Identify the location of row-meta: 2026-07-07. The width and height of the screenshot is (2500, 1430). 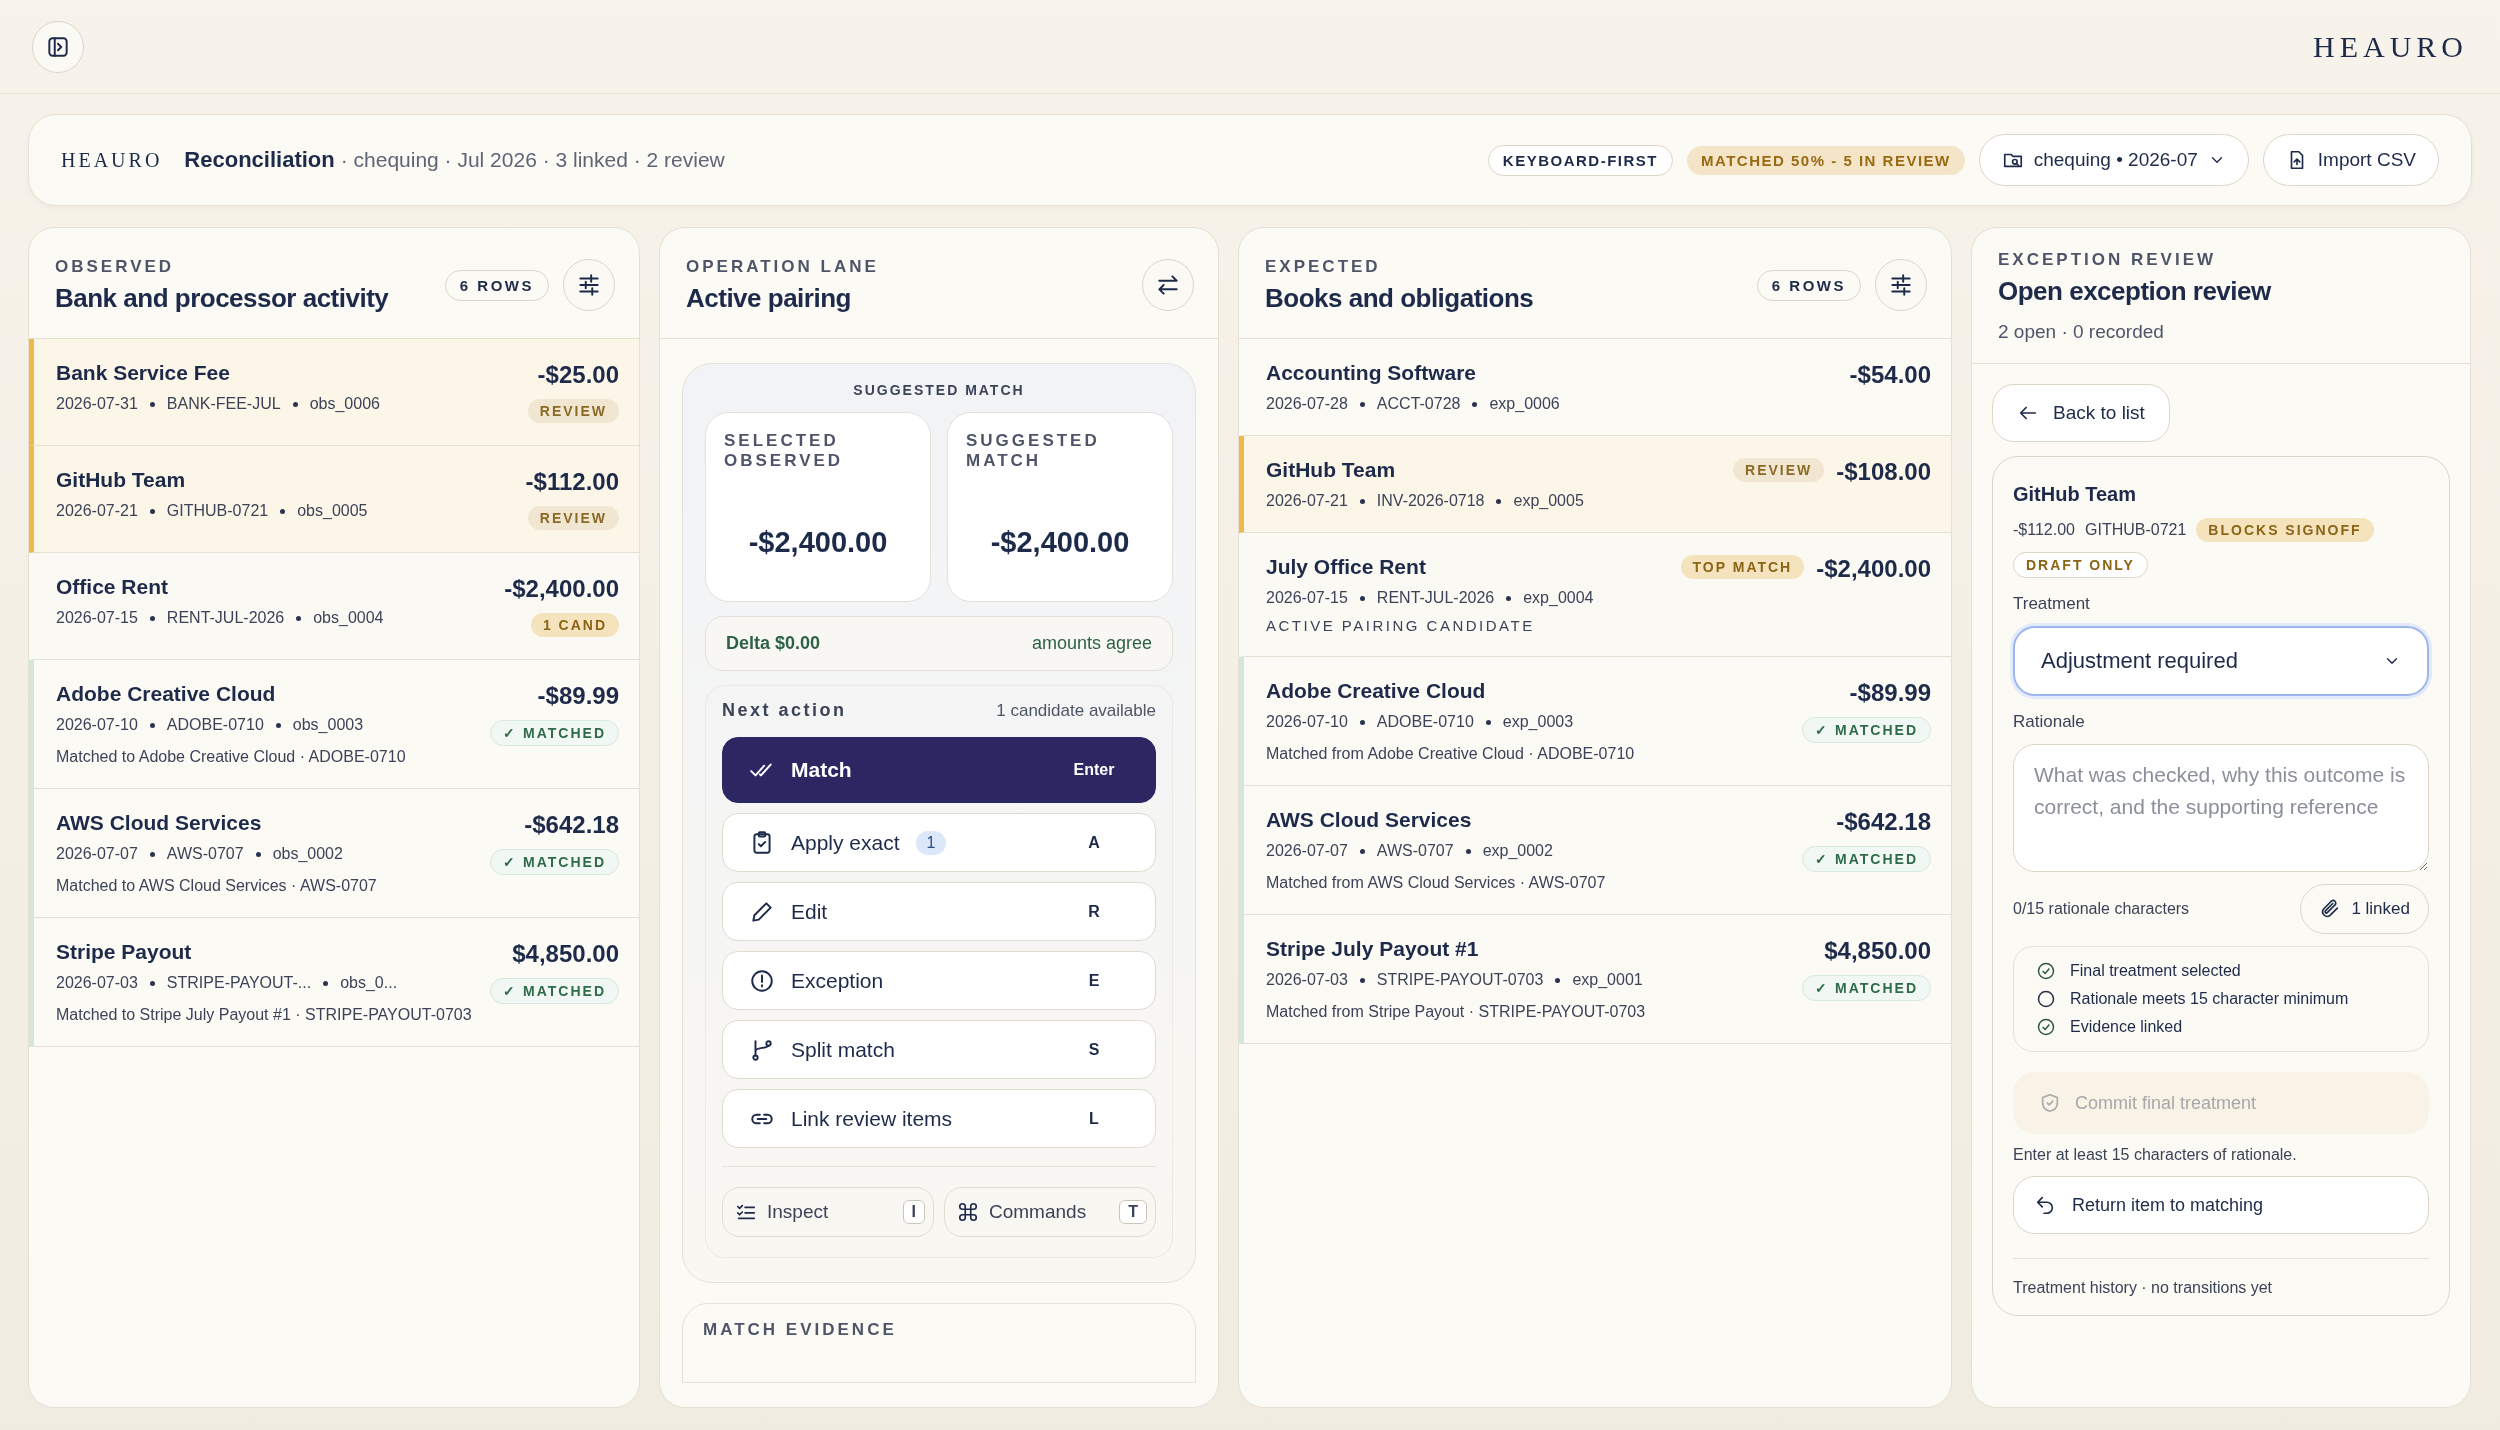
(1307, 851).